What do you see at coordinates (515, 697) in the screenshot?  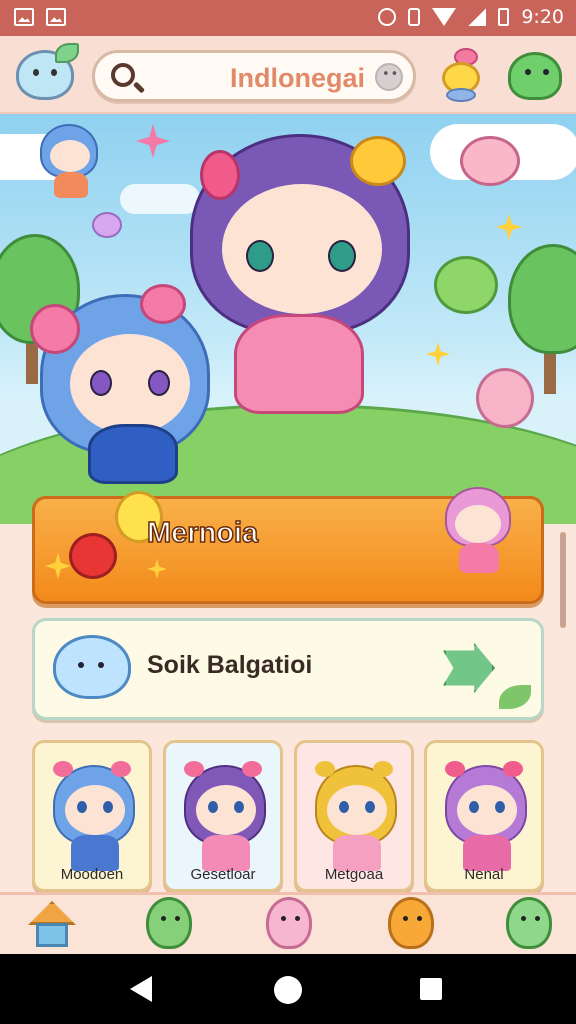 I see `leaf-decoration` at bounding box center [515, 697].